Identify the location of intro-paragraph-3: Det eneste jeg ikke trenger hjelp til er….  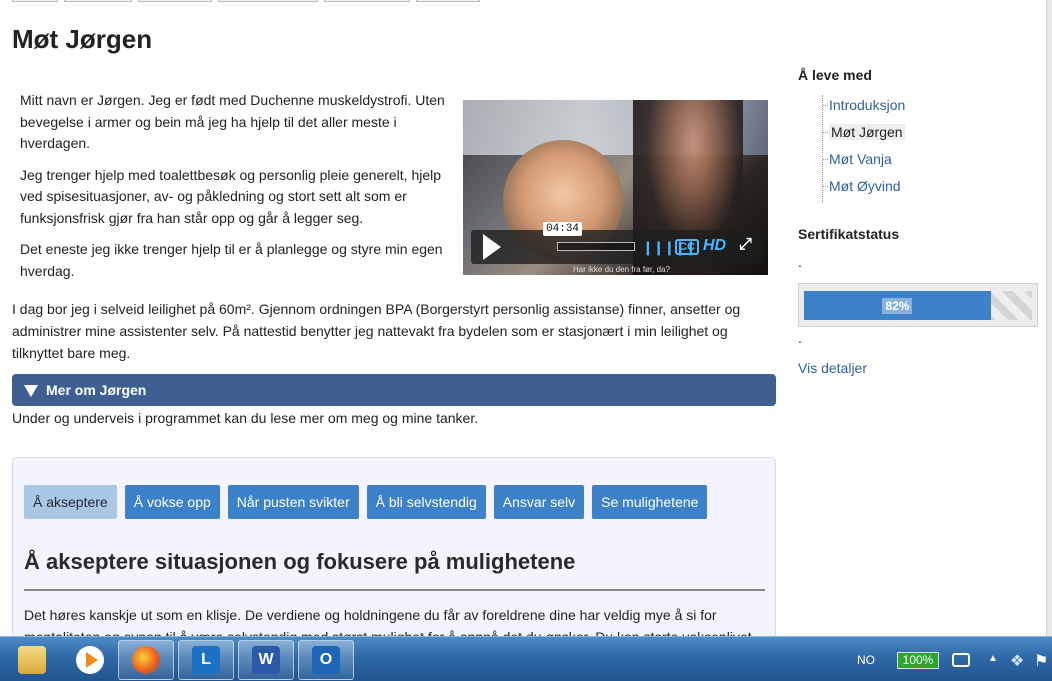
(231, 260).